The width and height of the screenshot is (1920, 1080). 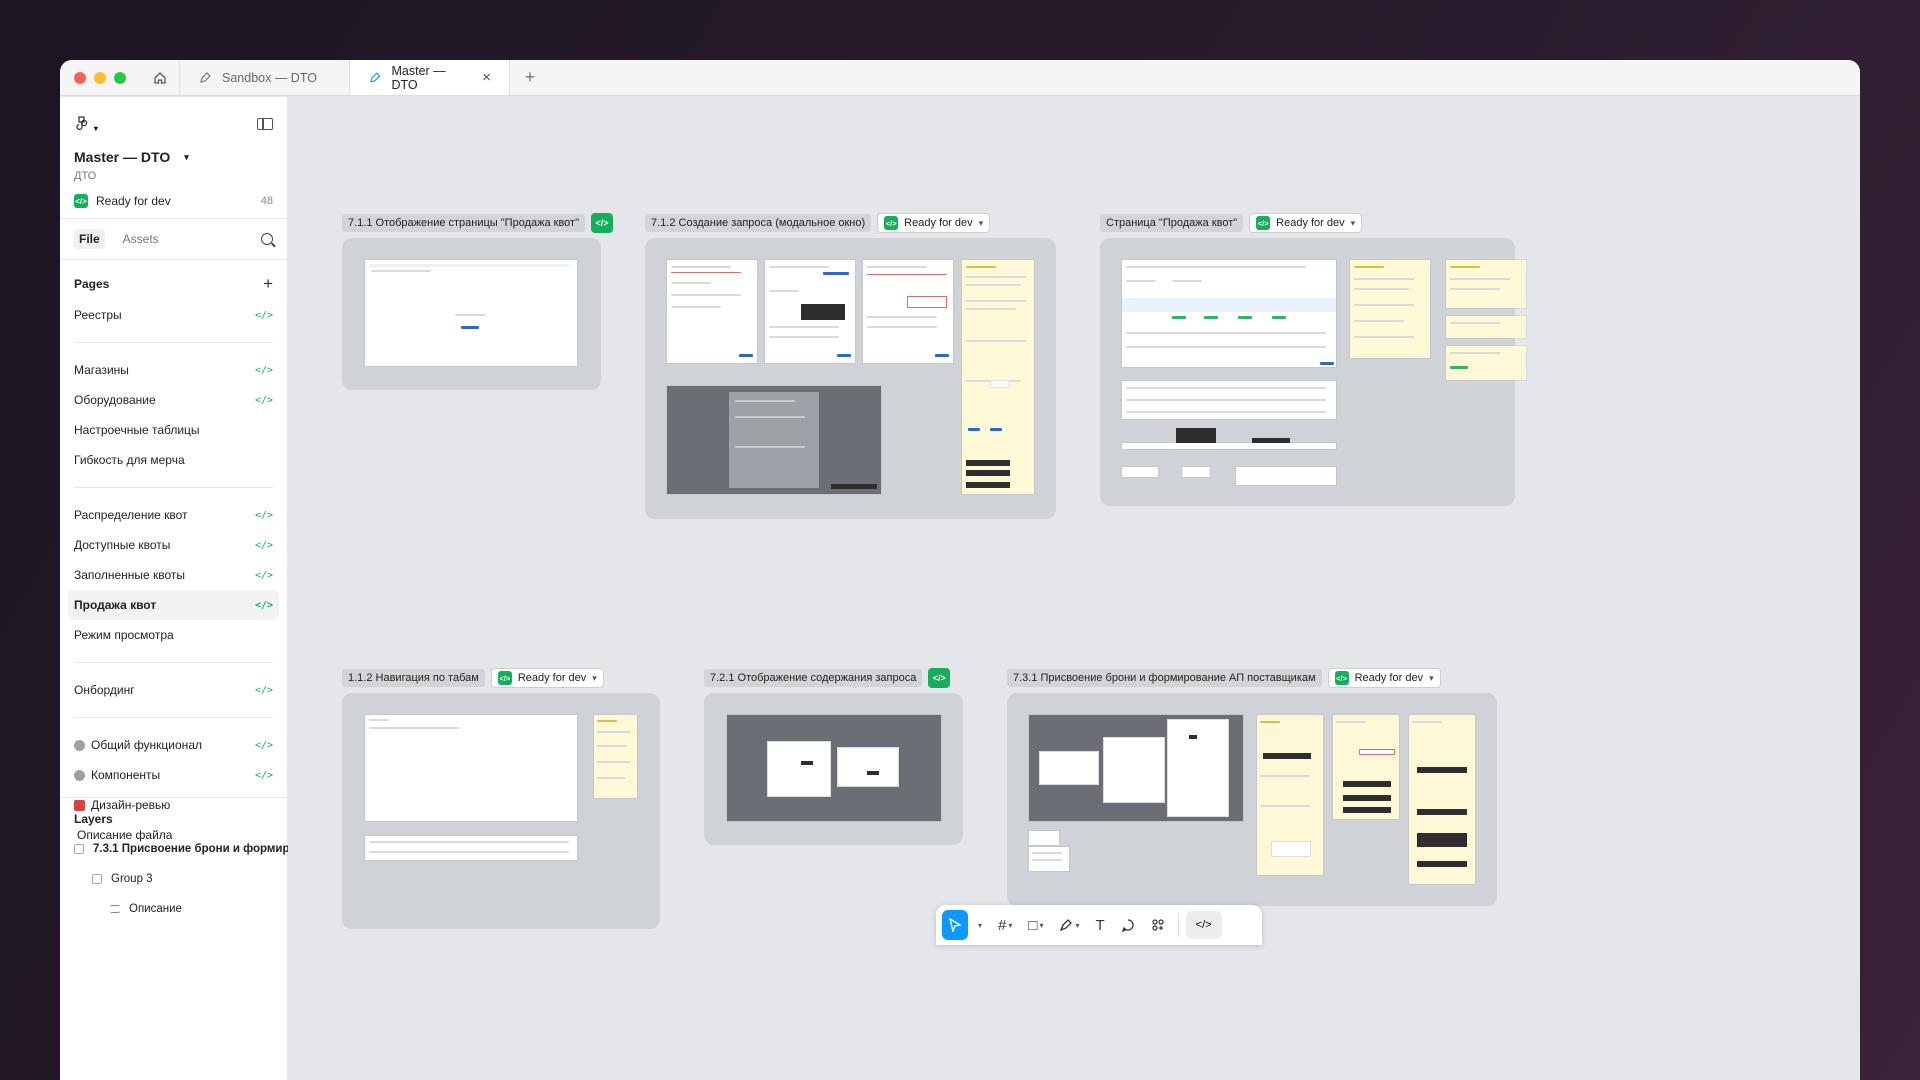 I want to click on comment-tool, so click(x=1128, y=925).